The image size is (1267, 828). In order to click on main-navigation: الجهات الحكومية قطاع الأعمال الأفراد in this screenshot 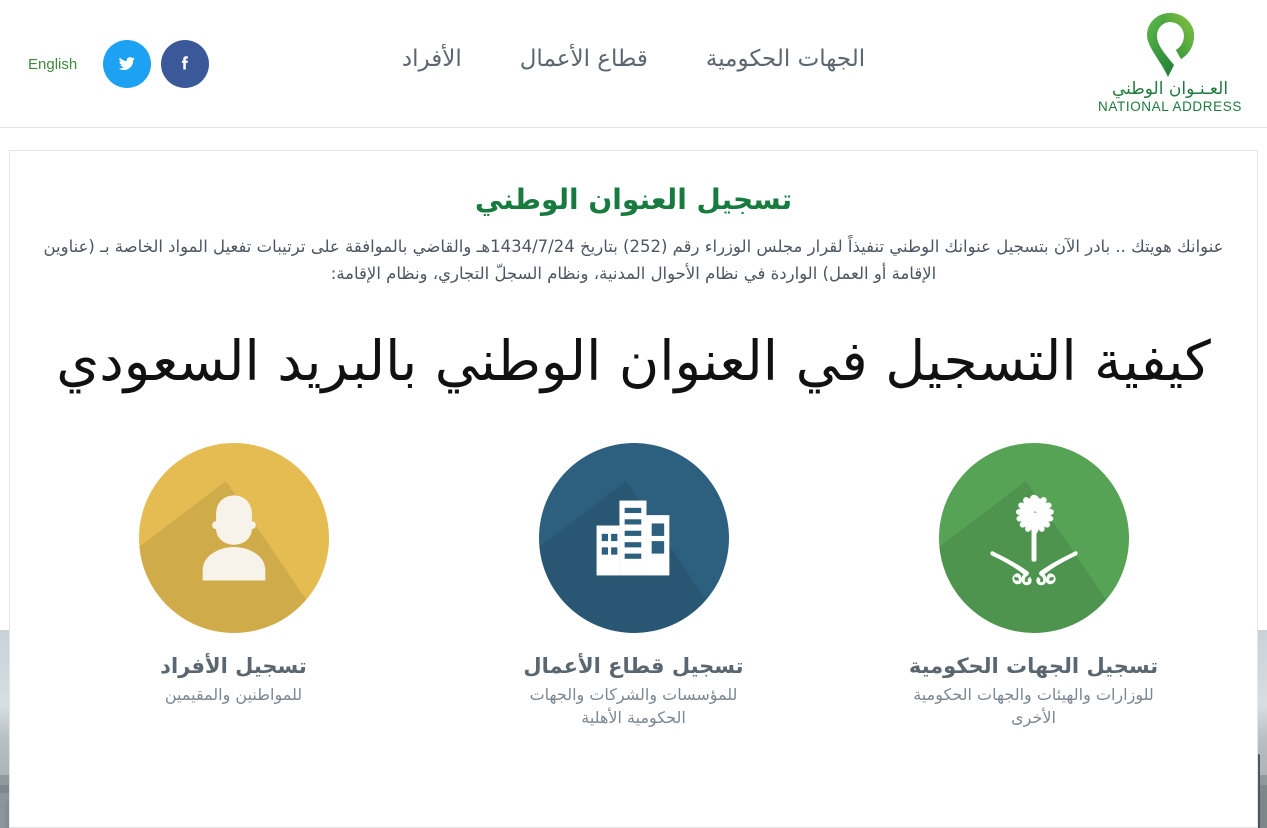, I will do `click(633, 60)`.